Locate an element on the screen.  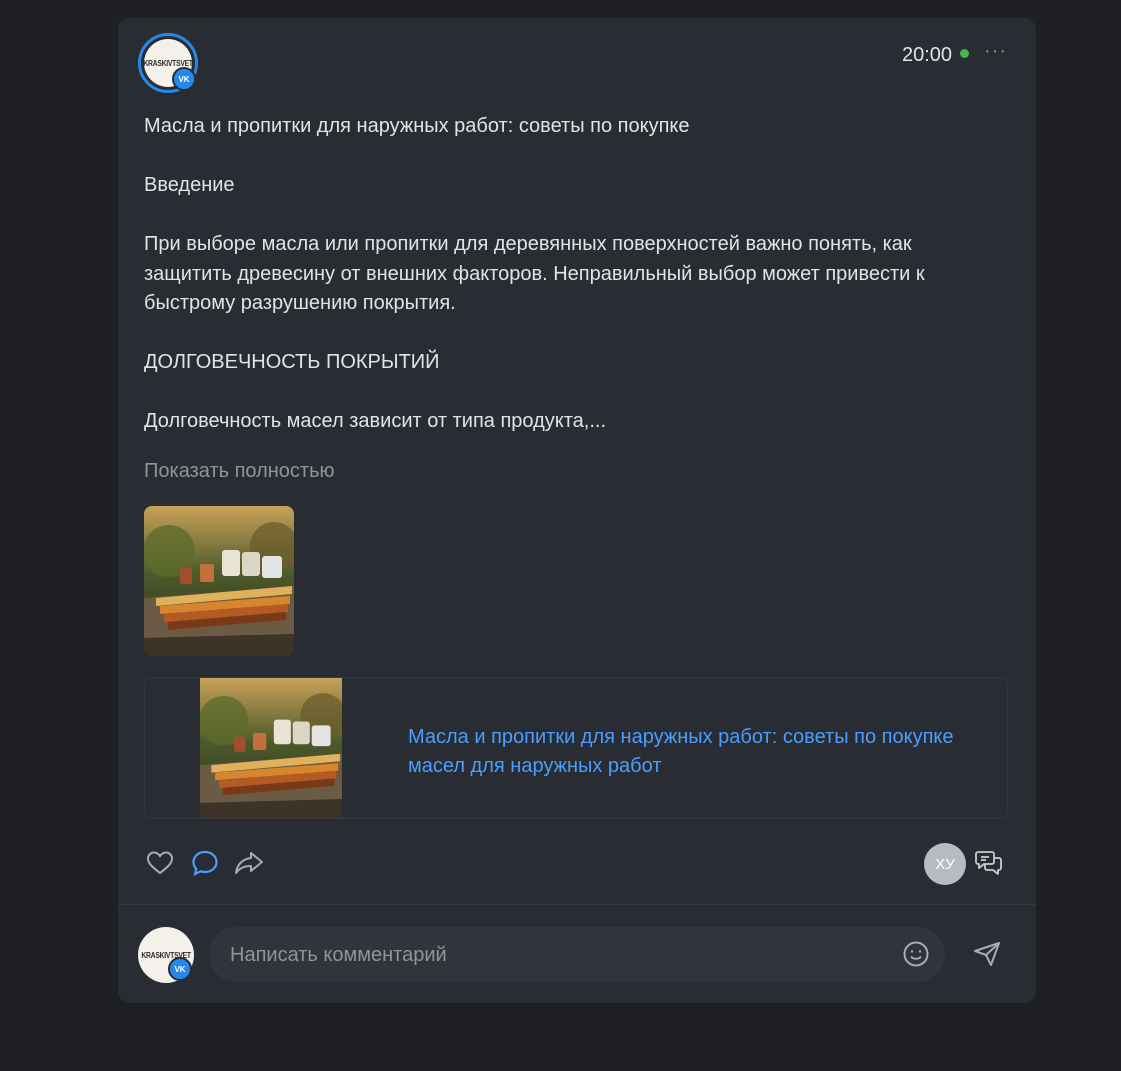
send-icon is located at coordinates (987, 954).